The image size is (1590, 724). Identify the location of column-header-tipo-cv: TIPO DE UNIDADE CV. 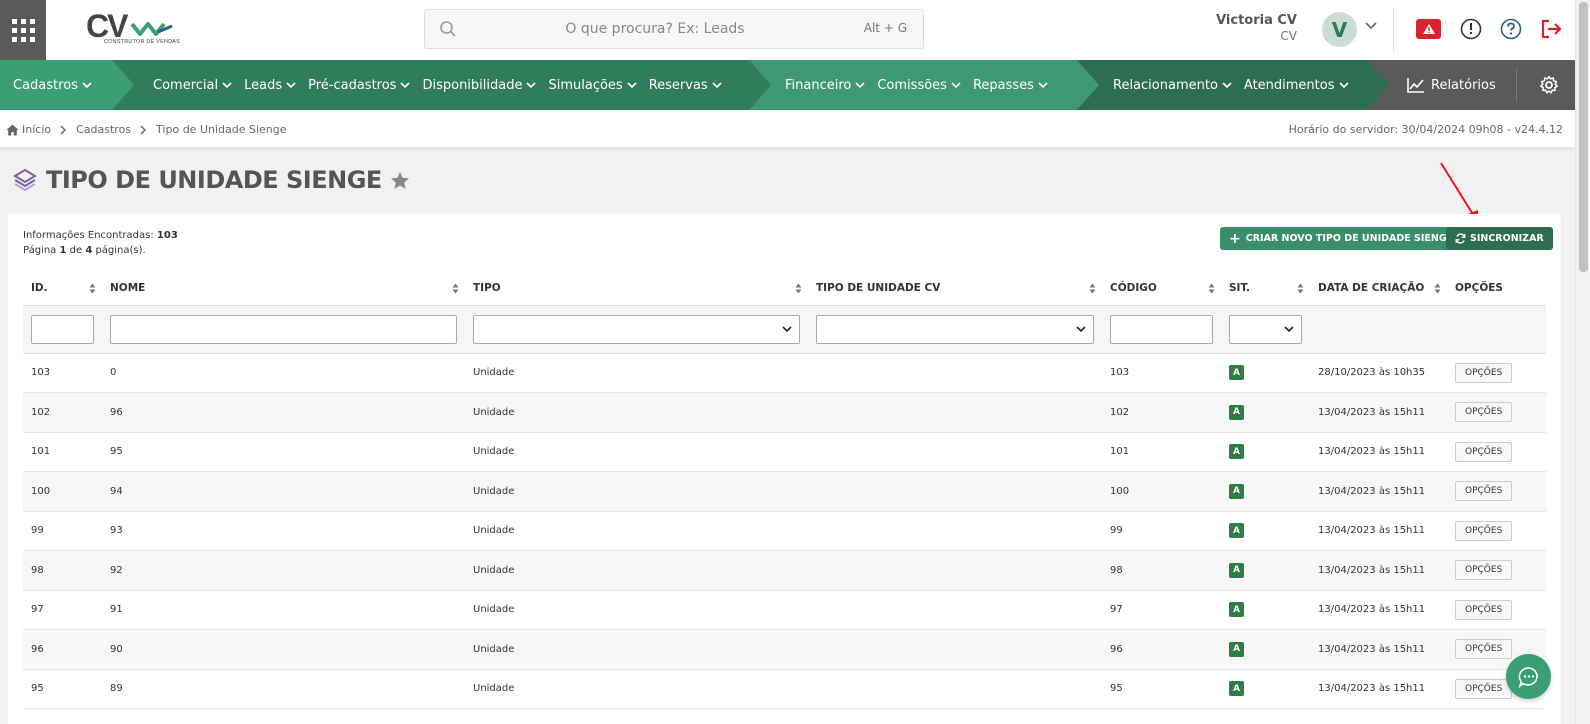
(955, 289).